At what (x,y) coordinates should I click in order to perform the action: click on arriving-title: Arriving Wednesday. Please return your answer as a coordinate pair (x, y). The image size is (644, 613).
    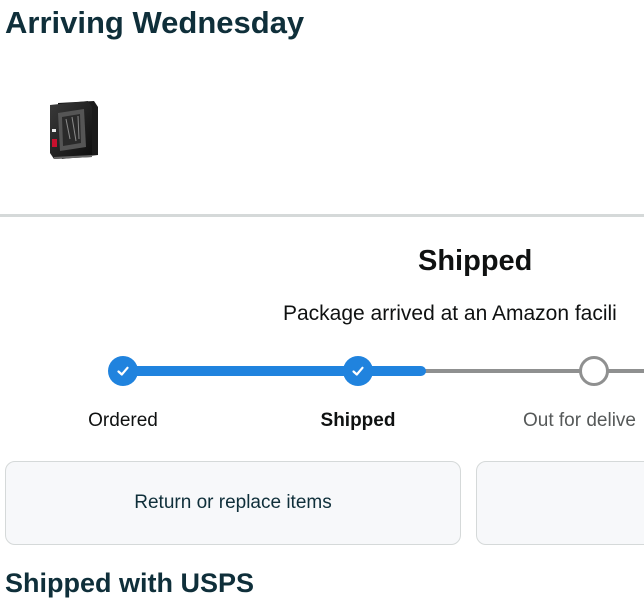
    Looking at the image, I should click on (155, 22).